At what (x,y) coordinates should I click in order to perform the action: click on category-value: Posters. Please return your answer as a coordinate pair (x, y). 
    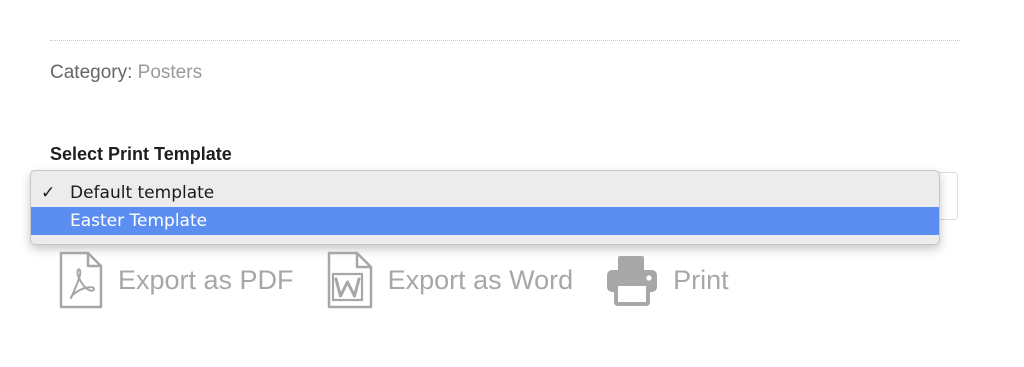
    Looking at the image, I should click on (170, 72).